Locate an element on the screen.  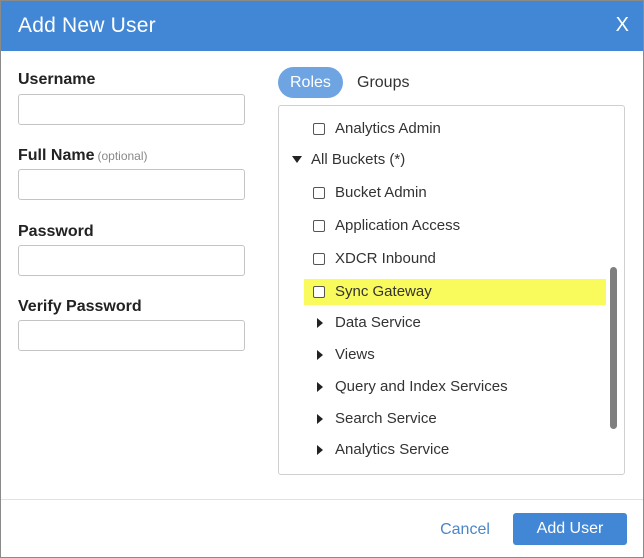
role-group-query-index: Query and Index Services is located at coordinates (451, 387).